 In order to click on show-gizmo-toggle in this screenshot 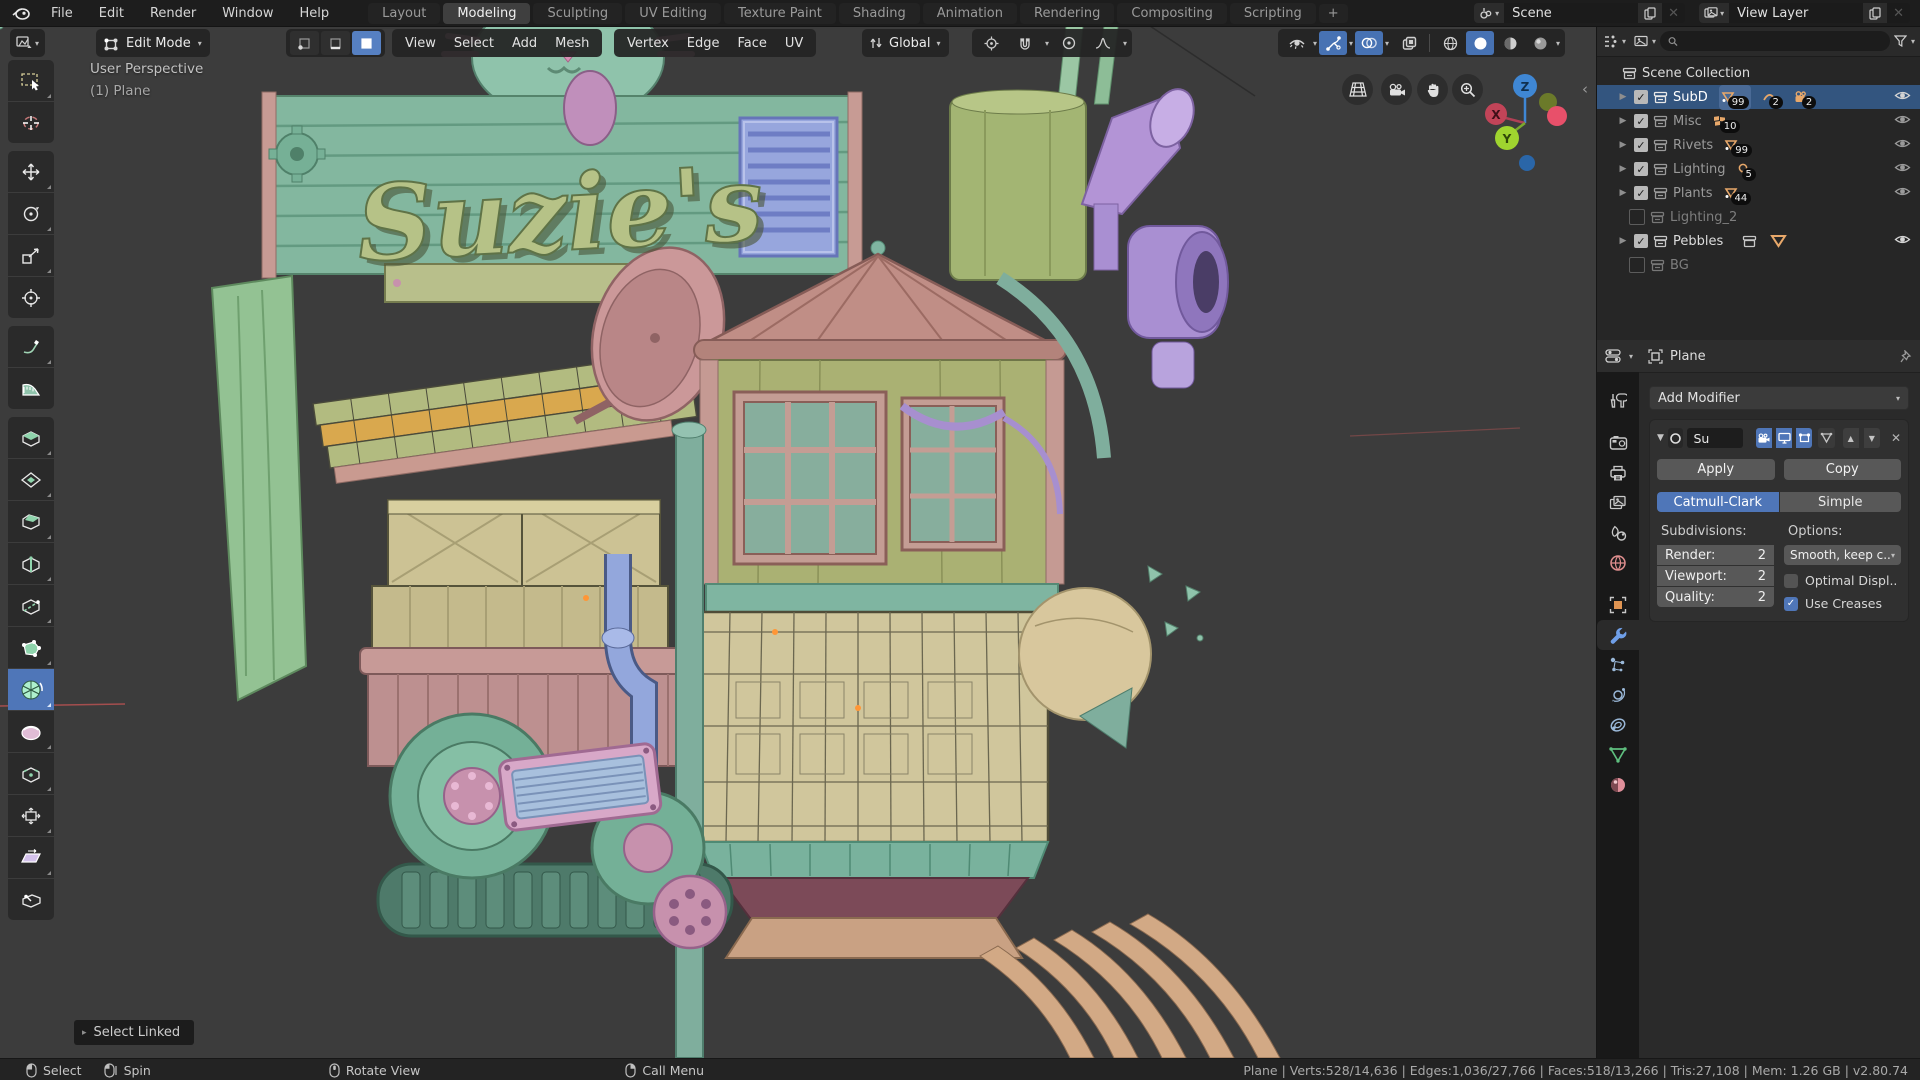, I will do `click(1333, 43)`.